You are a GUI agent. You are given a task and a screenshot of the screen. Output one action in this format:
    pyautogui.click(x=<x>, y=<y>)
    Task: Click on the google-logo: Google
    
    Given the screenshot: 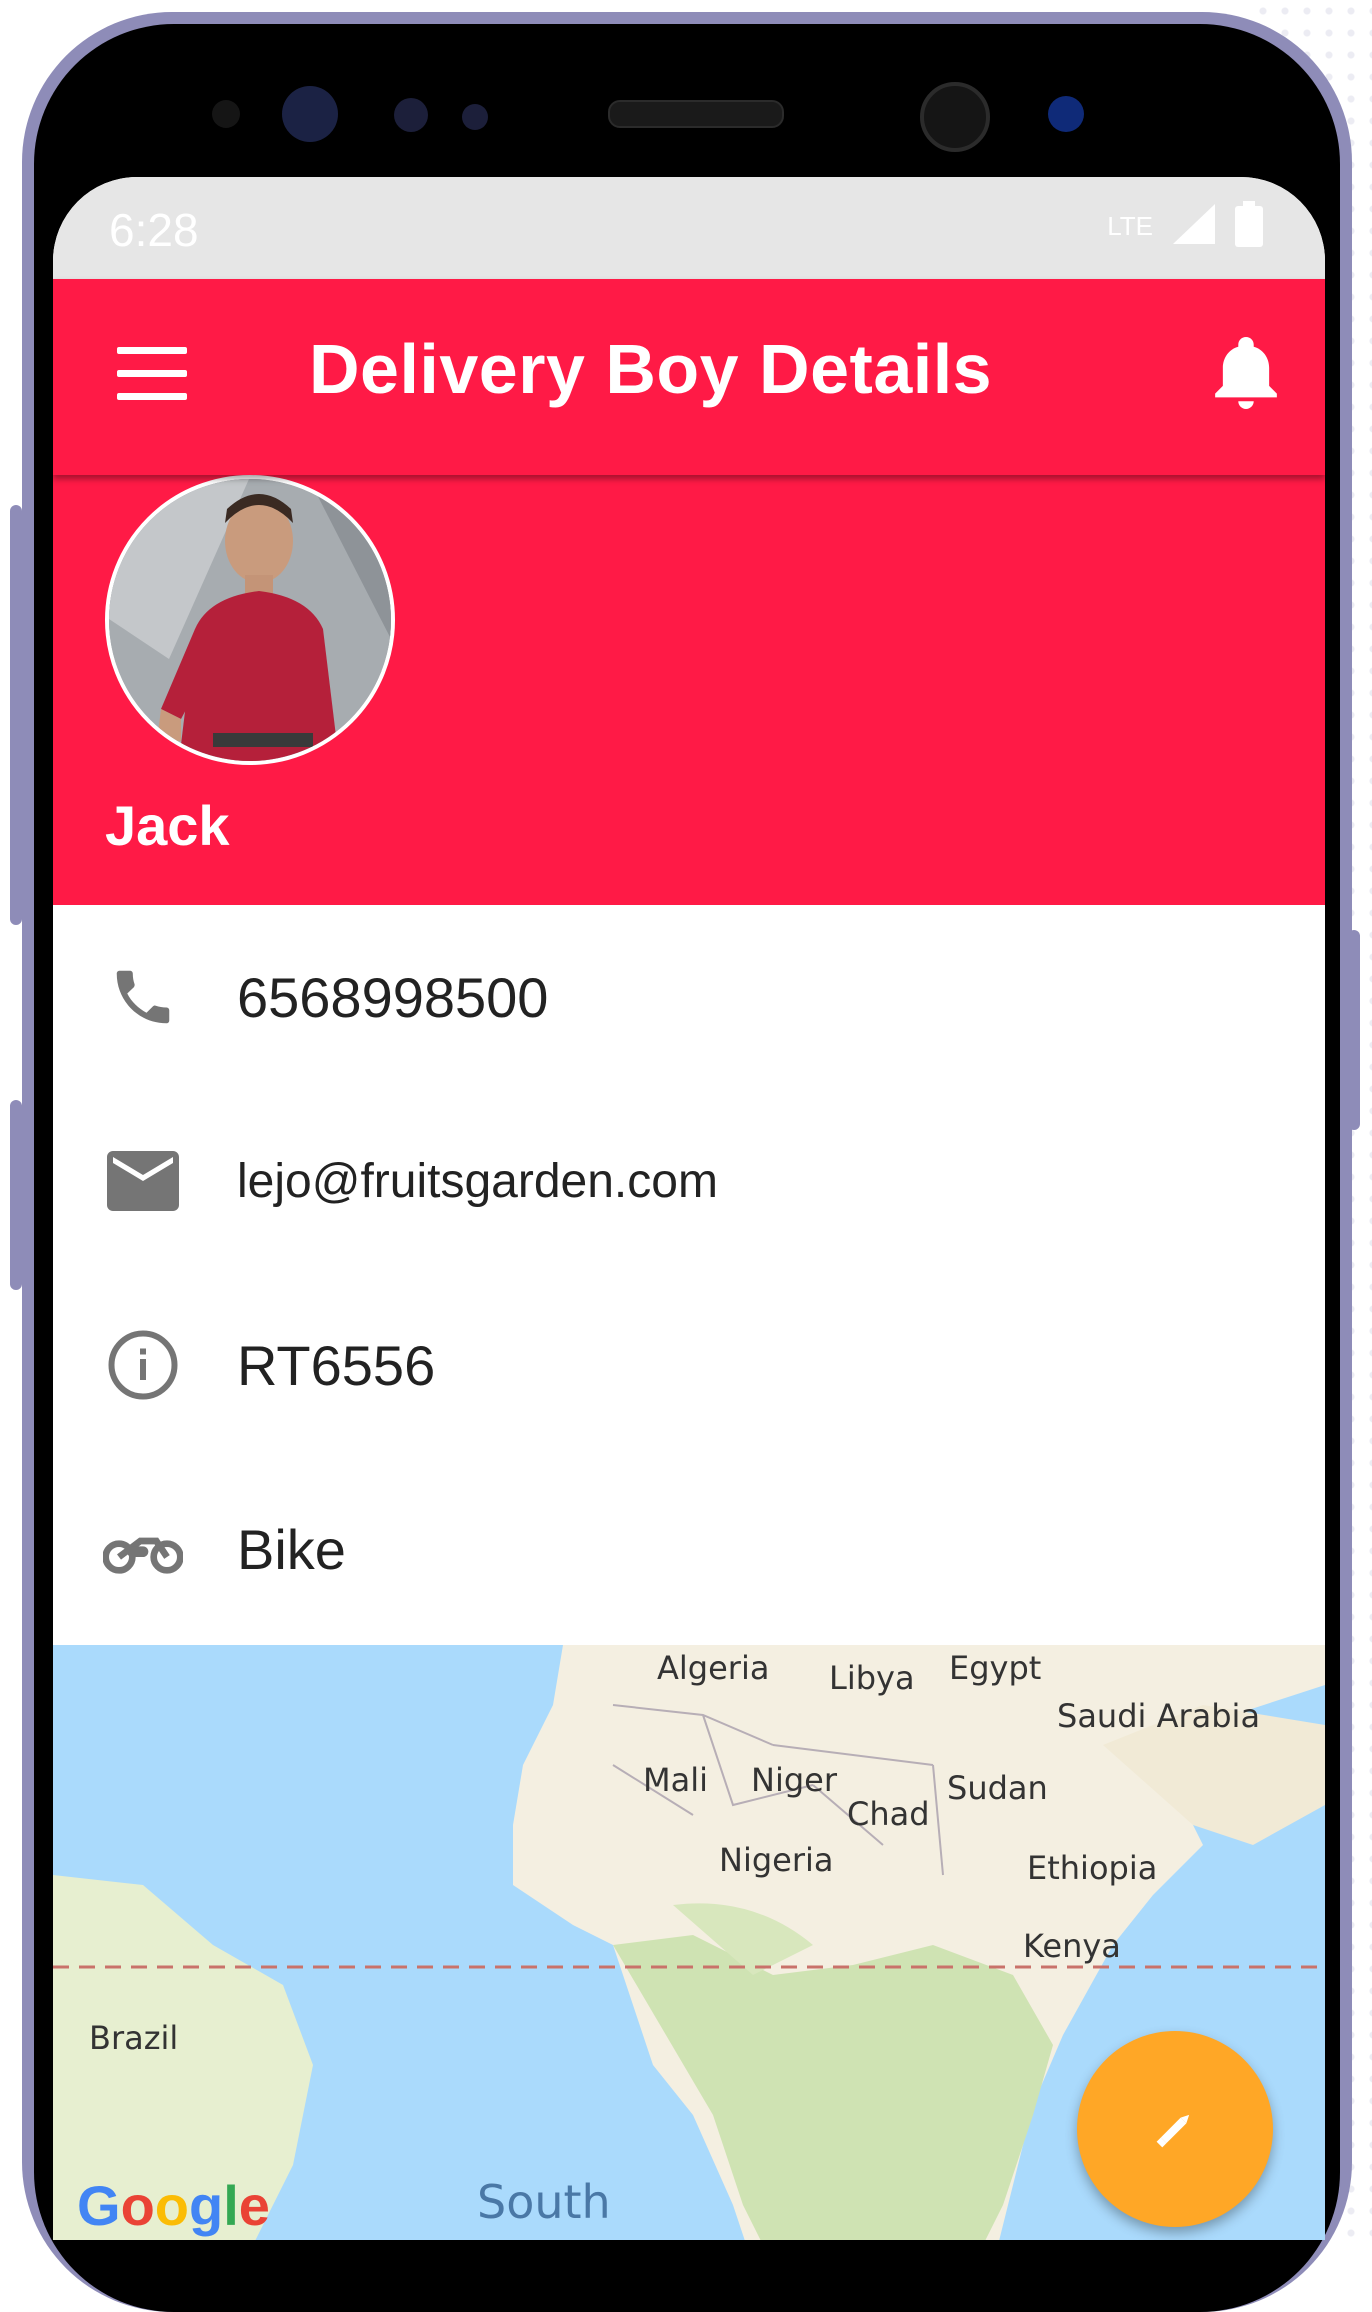 What is the action you would take?
    pyautogui.click(x=173, y=2205)
    